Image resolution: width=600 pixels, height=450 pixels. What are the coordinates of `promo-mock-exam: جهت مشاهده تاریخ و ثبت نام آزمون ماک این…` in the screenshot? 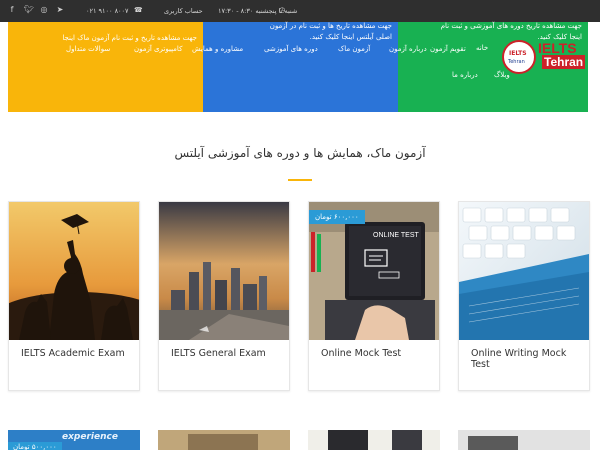 It's located at (105, 67).